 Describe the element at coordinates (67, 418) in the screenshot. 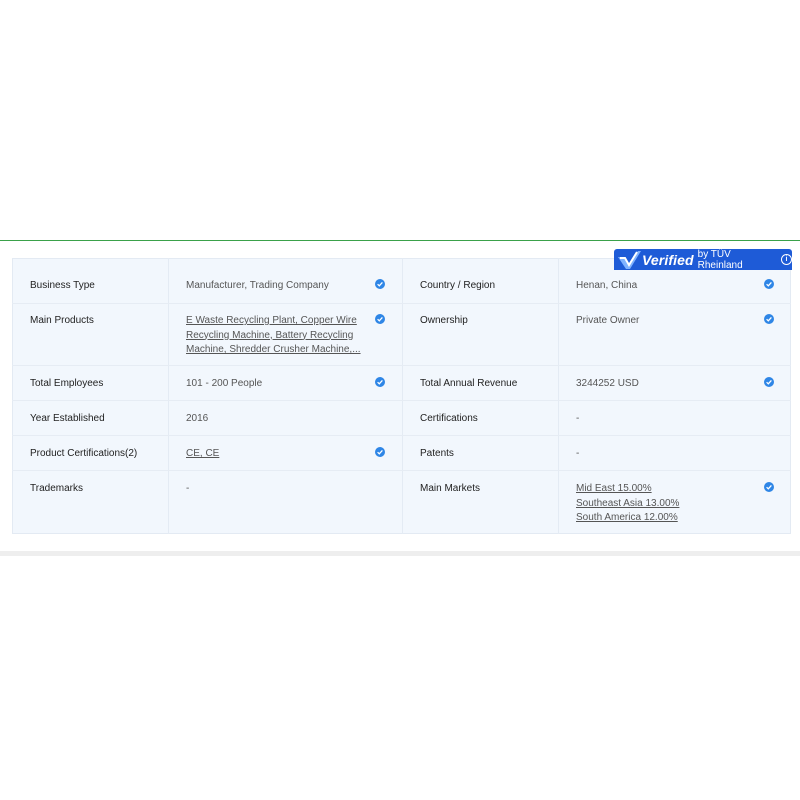

I see `year-established-label: Year Established` at that location.